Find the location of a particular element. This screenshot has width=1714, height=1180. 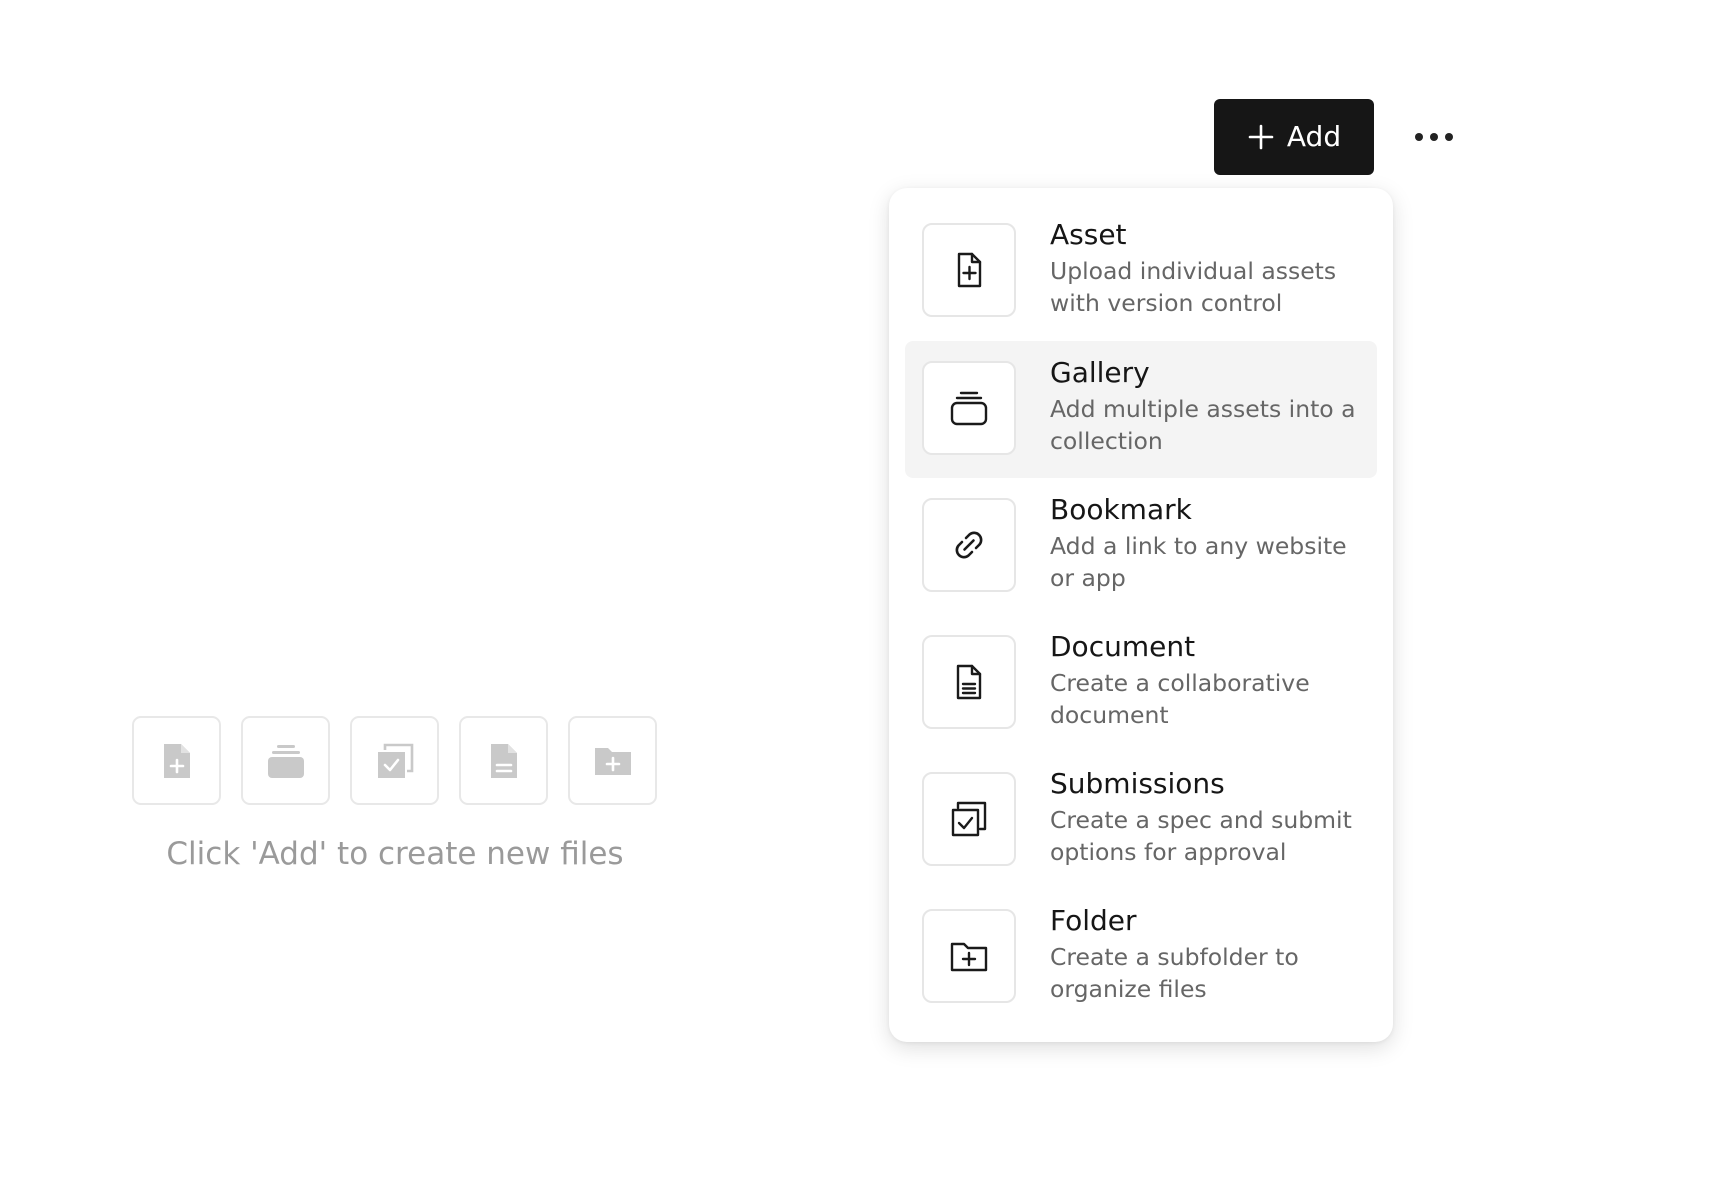

empty-state-file-tile is located at coordinates (176, 760).